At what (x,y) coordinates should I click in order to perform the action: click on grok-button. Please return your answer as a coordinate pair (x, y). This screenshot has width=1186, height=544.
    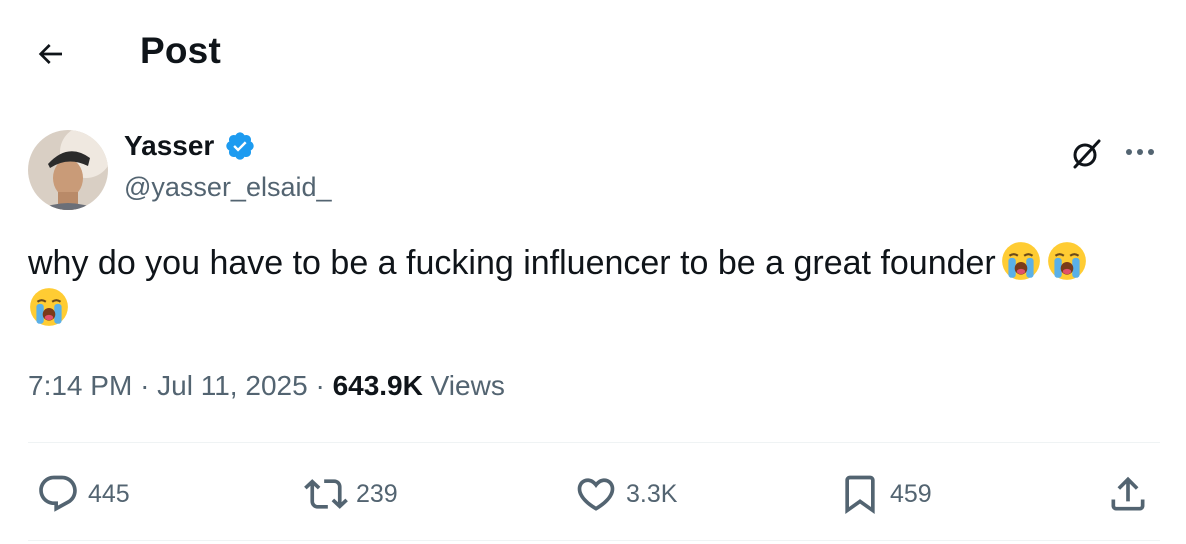
    Looking at the image, I should click on (1086, 154).